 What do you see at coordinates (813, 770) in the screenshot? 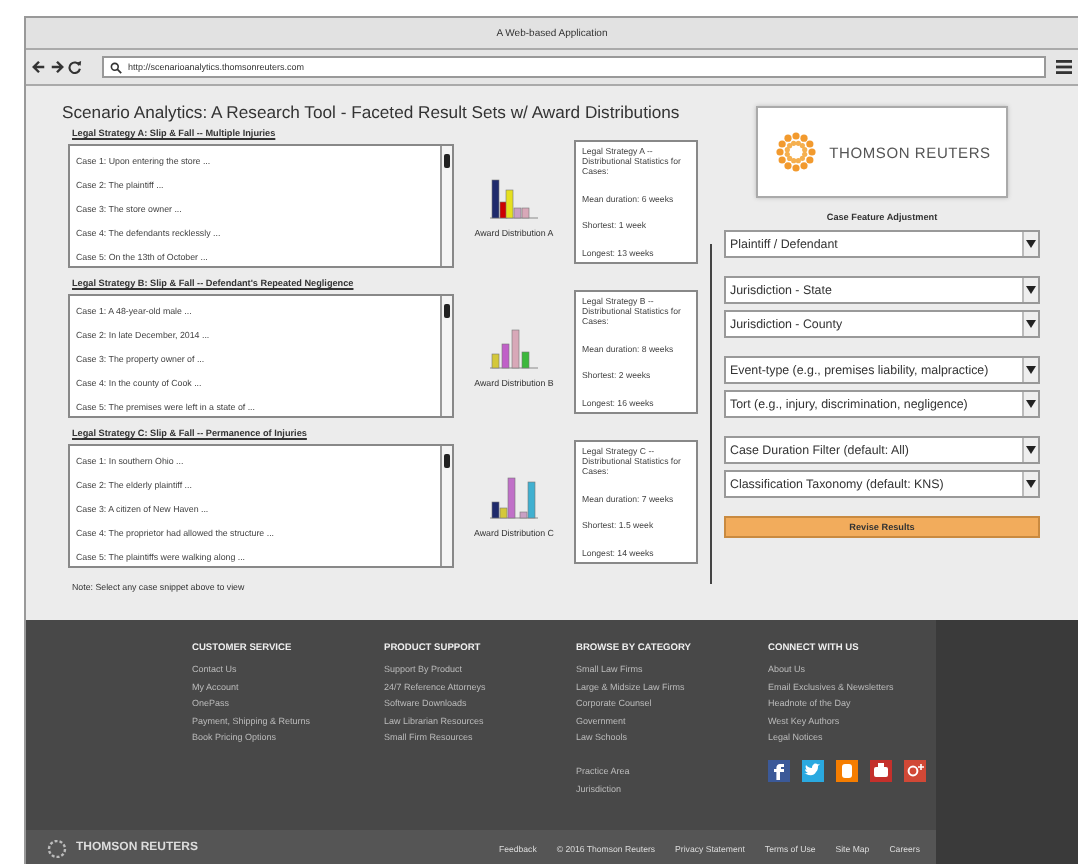
I see `bird-icon` at bounding box center [813, 770].